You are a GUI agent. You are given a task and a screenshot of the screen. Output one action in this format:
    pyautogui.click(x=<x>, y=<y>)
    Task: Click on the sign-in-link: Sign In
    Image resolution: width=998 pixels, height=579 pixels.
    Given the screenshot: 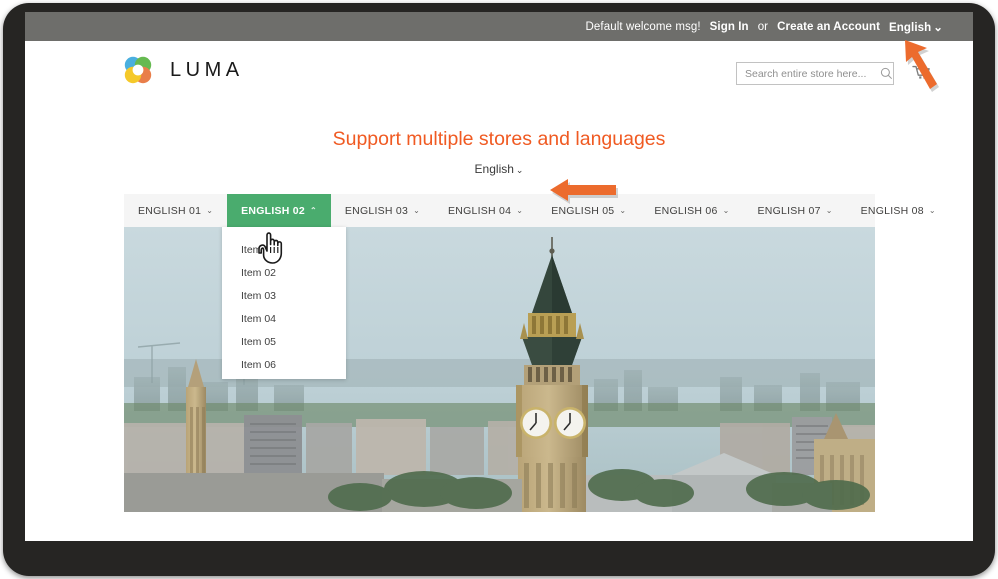 What is the action you would take?
    pyautogui.click(x=729, y=27)
    